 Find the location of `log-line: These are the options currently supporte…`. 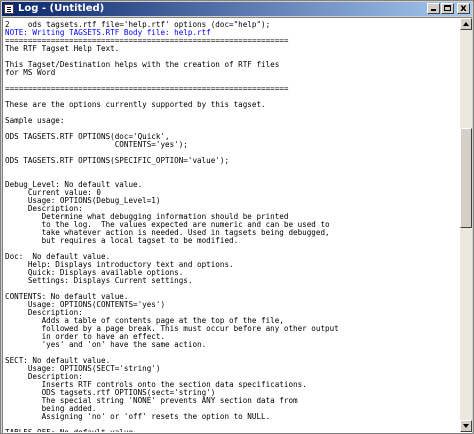

log-line: These are the options currently supporte… is located at coordinates (135, 104).